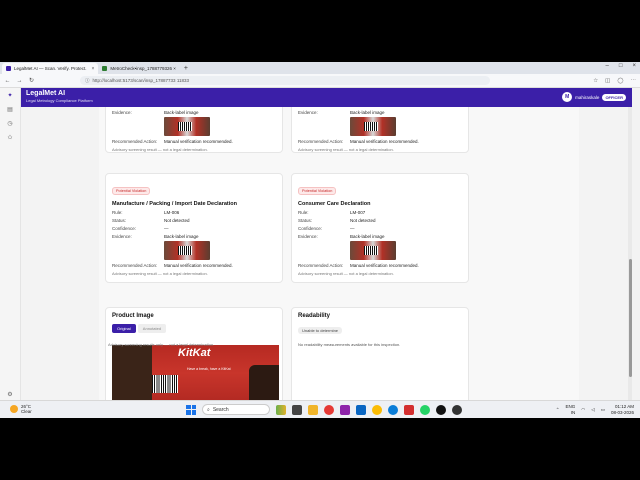  What do you see at coordinates (614, 81) in the screenshot?
I see `browser-toolbar-right: ☆ ◫ ◯ ⋯` at bounding box center [614, 81].